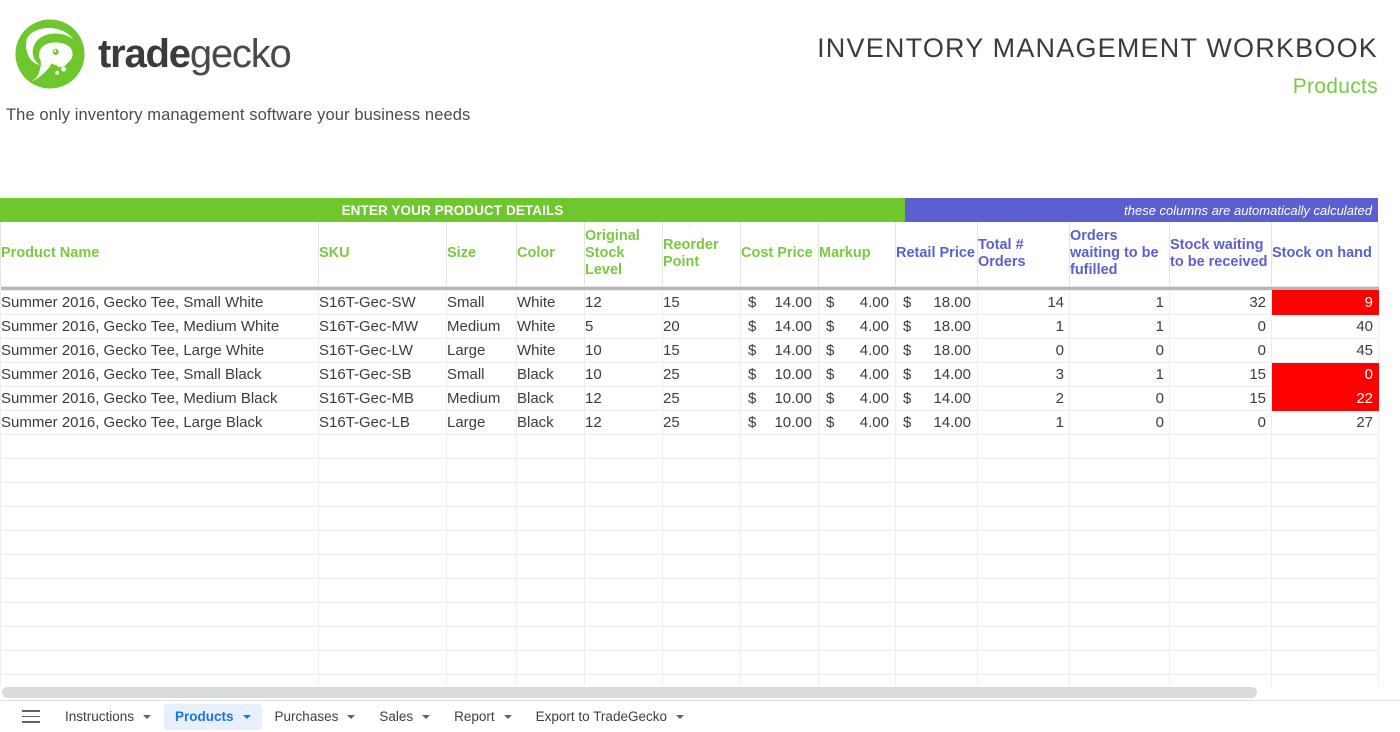  What do you see at coordinates (610, 717) in the screenshot?
I see `sheet-tab-export-to-tradegecko: Export to TradeGecko` at bounding box center [610, 717].